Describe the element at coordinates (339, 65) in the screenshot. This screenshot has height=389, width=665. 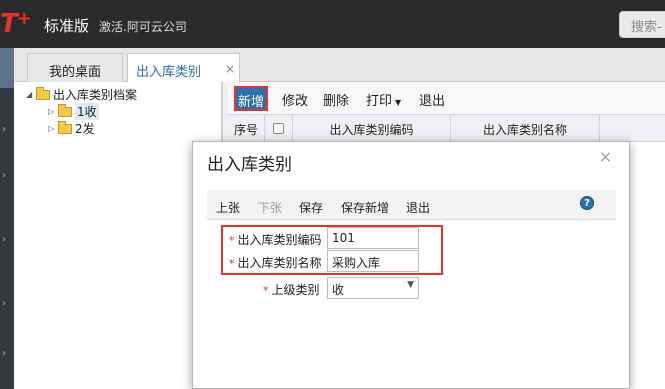
I see `tab-strip: 我的桌面 出入库类别 ×` at that location.